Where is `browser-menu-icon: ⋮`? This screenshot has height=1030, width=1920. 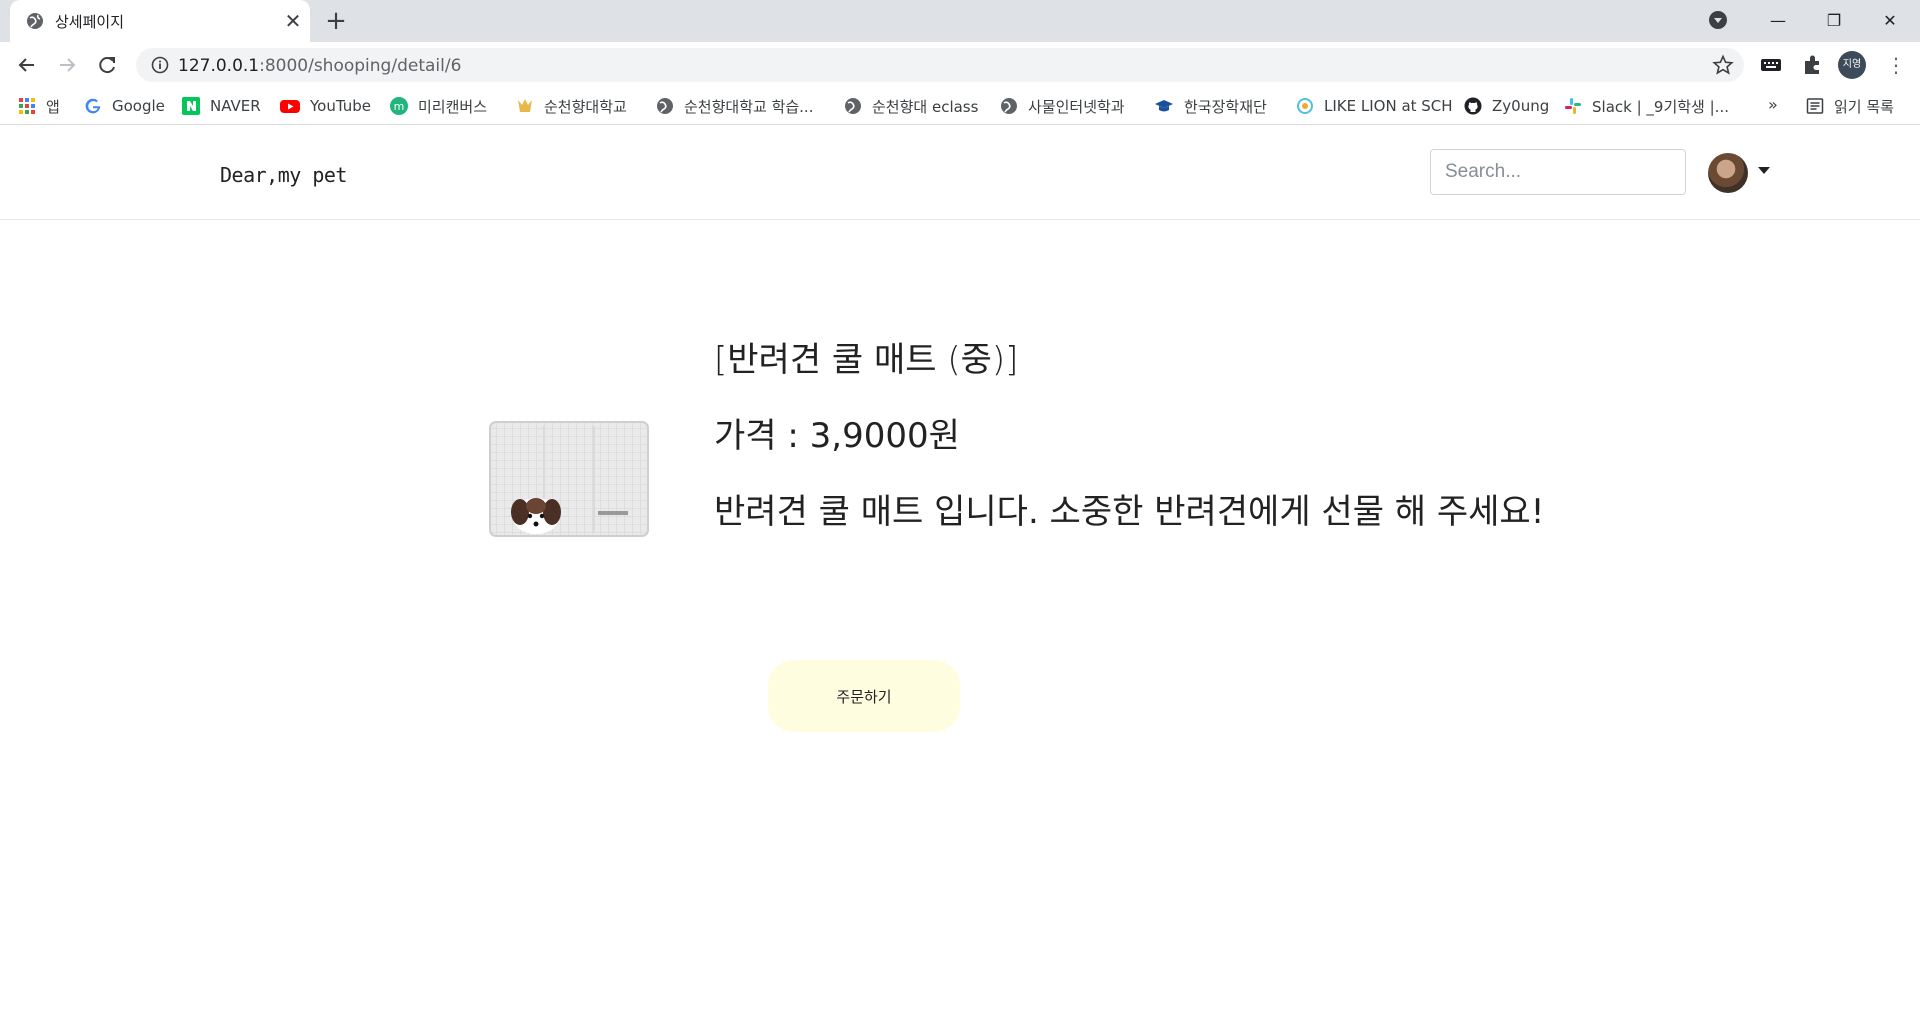
browser-menu-icon: ⋮ is located at coordinates (1896, 65).